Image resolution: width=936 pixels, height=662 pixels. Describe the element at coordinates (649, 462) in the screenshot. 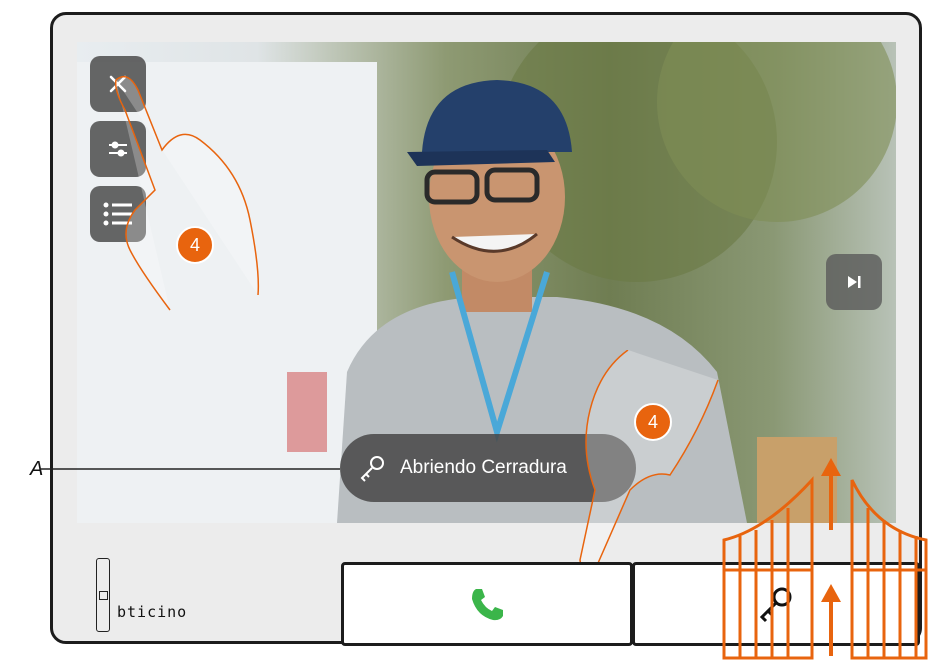

I see `hand-bottom-icon` at that location.